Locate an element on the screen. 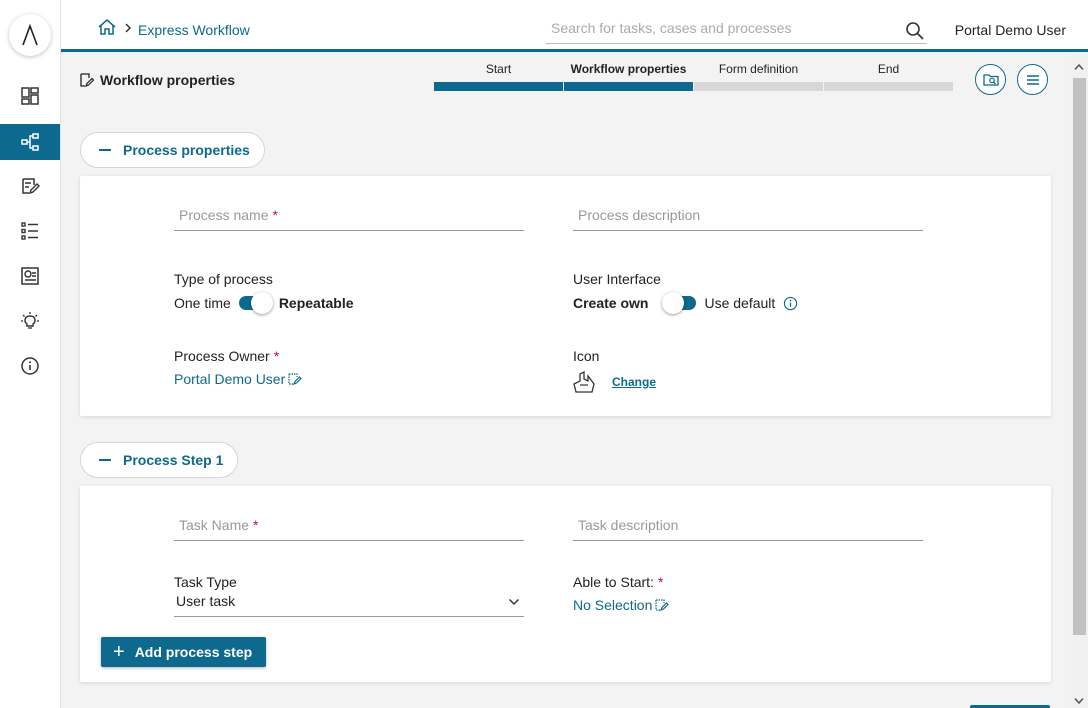 Image resolution: width=1088 pixels, height=708 pixels. process-description-field: Process description is located at coordinates (748, 218).